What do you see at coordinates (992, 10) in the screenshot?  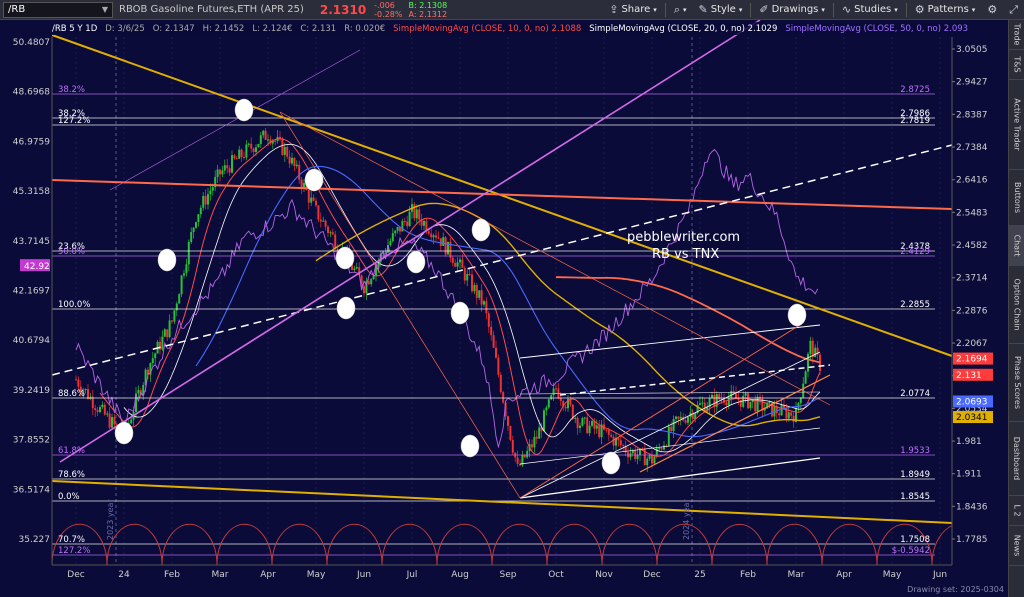 I see `settings-button: ⚙` at bounding box center [992, 10].